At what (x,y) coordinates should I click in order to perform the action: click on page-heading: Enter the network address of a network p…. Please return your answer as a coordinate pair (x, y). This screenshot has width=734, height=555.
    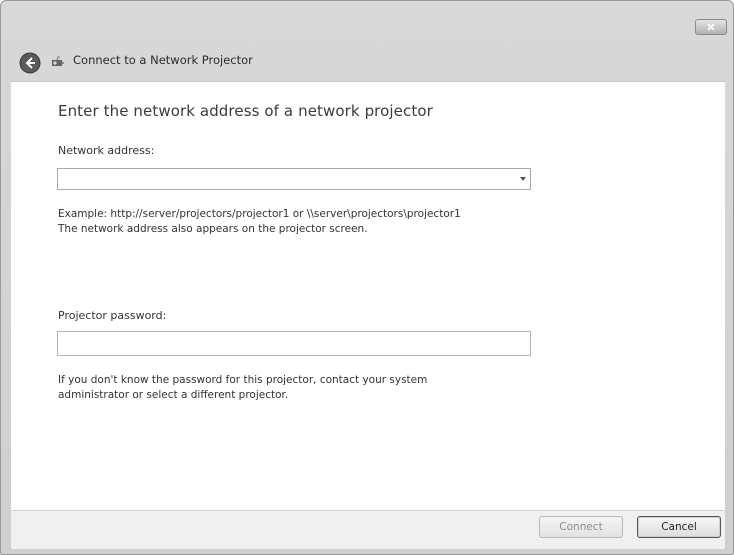
    Looking at the image, I should click on (245, 111).